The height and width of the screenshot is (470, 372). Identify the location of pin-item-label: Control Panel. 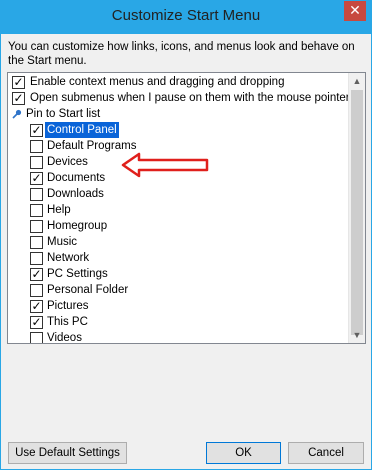
(82, 130).